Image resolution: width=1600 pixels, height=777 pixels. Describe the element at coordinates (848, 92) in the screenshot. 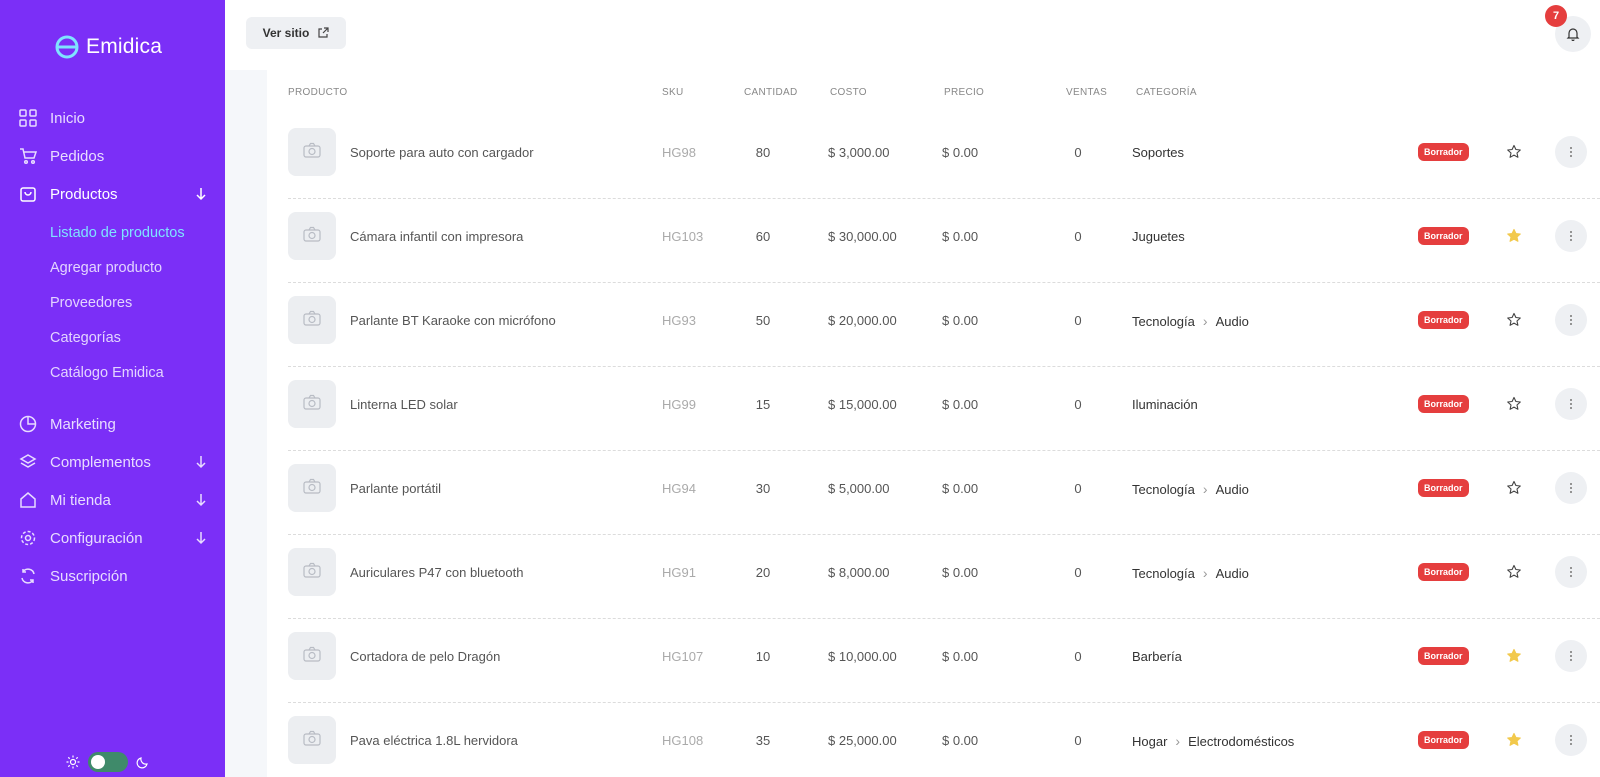

I see `header-costo: COSTO` at that location.